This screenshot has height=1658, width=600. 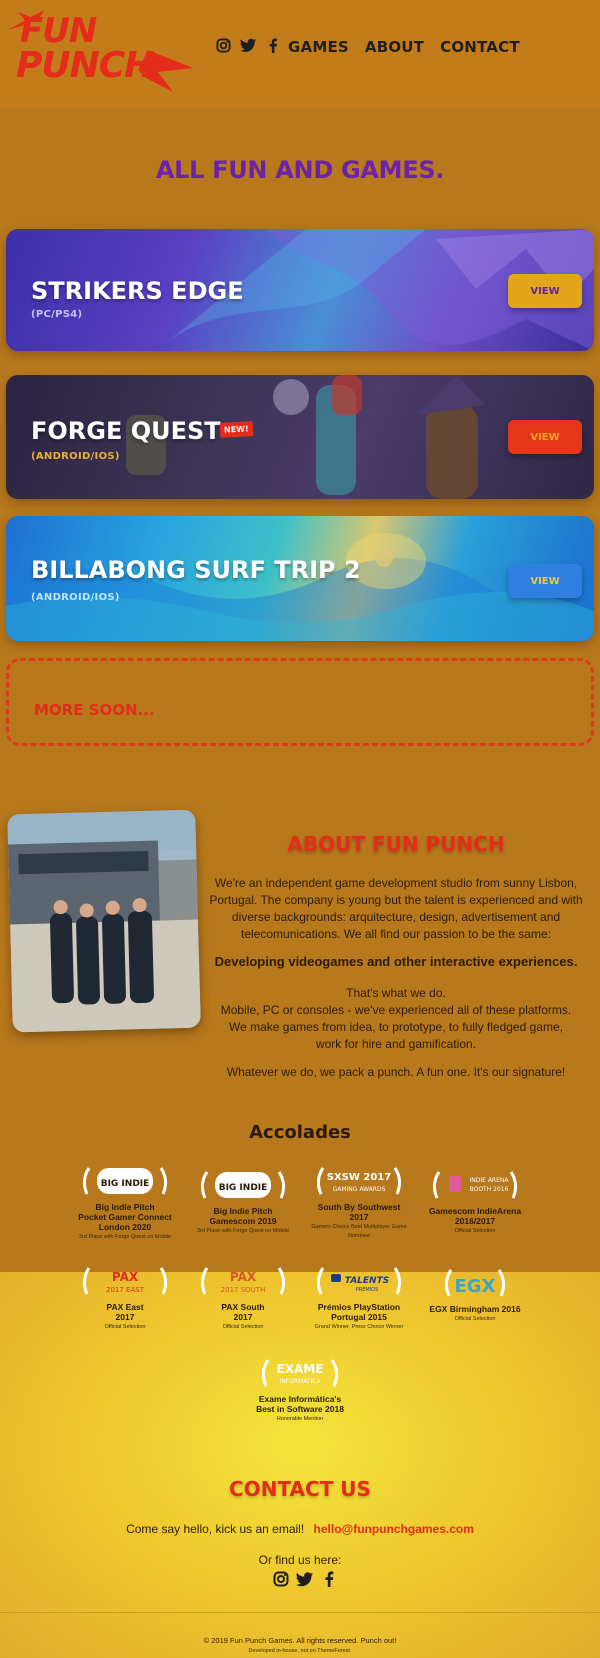 What do you see at coordinates (359, 1307) in the screenshot?
I see `accolade-name: Prémios PlayStation` at bounding box center [359, 1307].